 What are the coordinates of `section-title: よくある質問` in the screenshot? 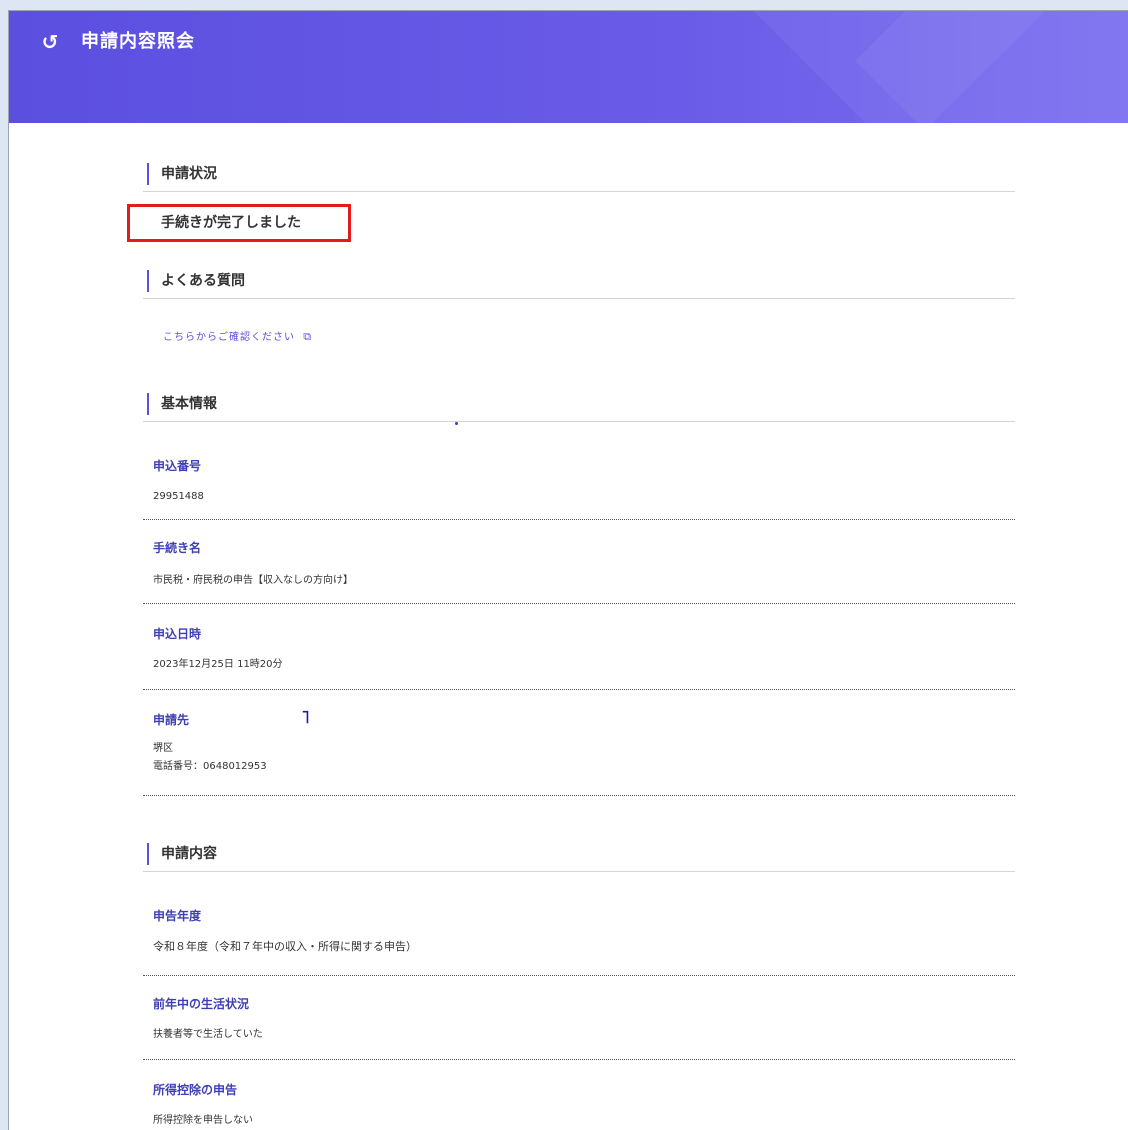 It's located at (203, 281).